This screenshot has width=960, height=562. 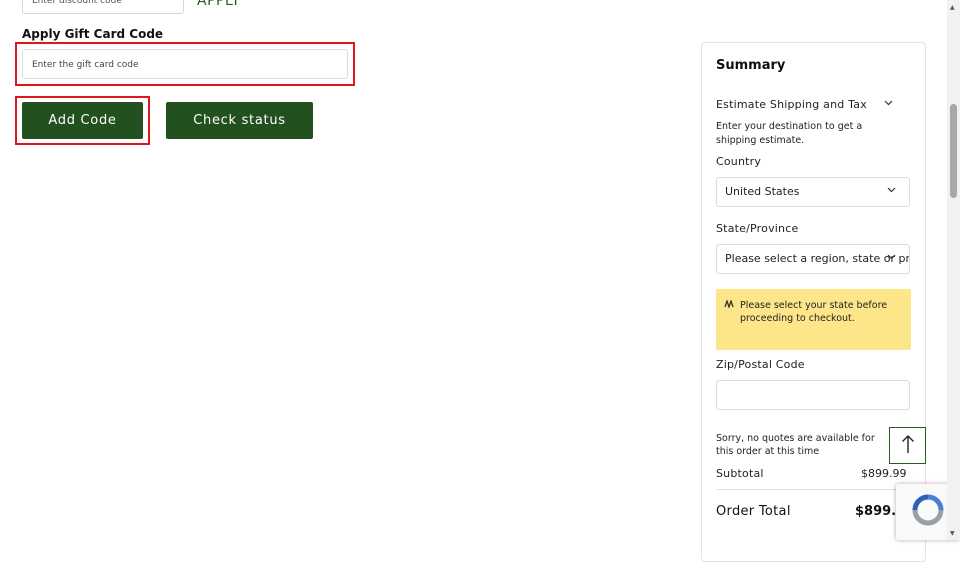 I want to click on country-select: United States, so click(x=813, y=192).